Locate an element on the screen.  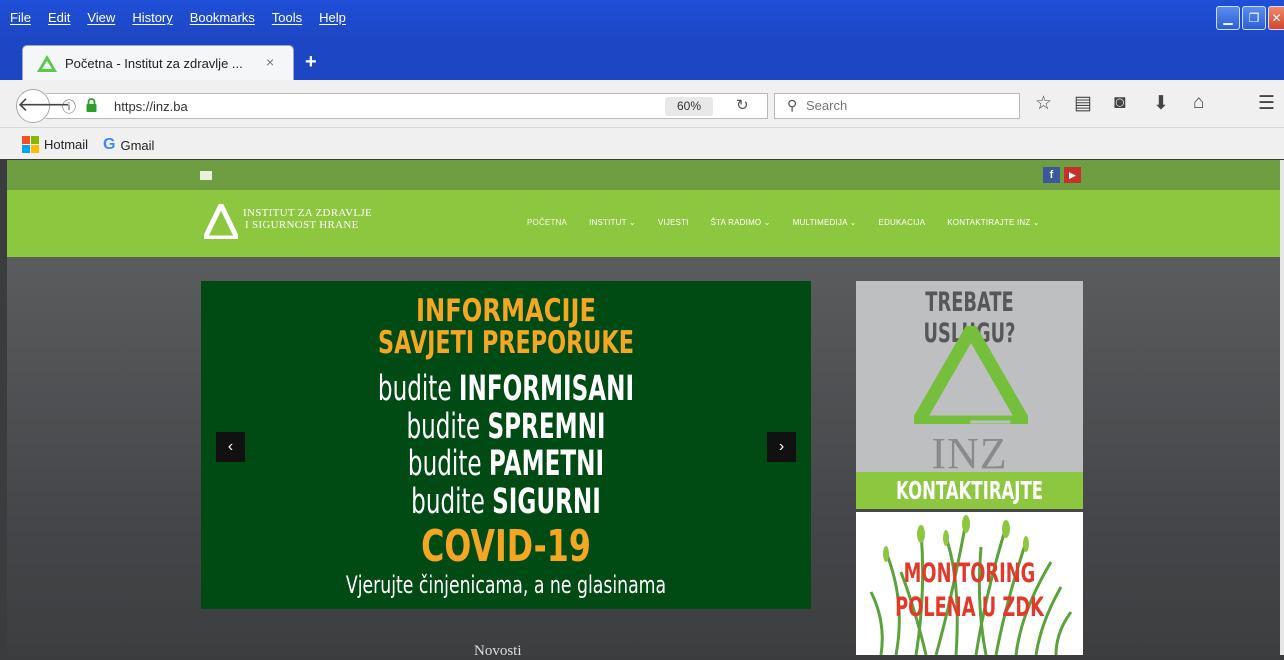
menu-edit: Edit is located at coordinates (59, 17).